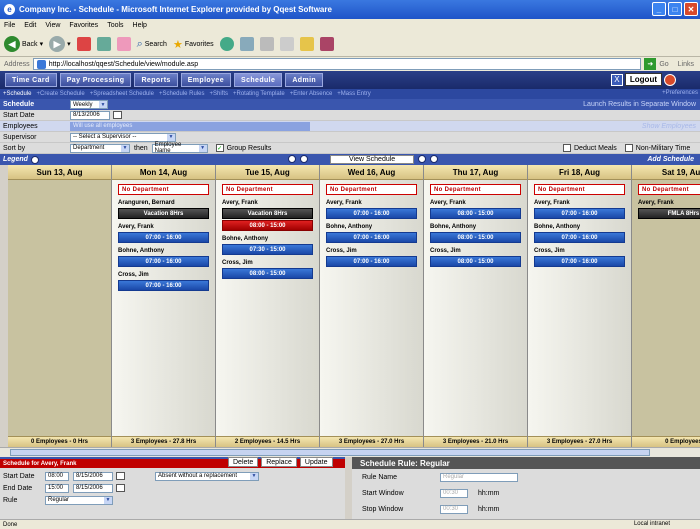 The height and width of the screenshot is (529, 700). Describe the element at coordinates (156, 80) in the screenshot. I see `tab-reports: Reports` at that location.